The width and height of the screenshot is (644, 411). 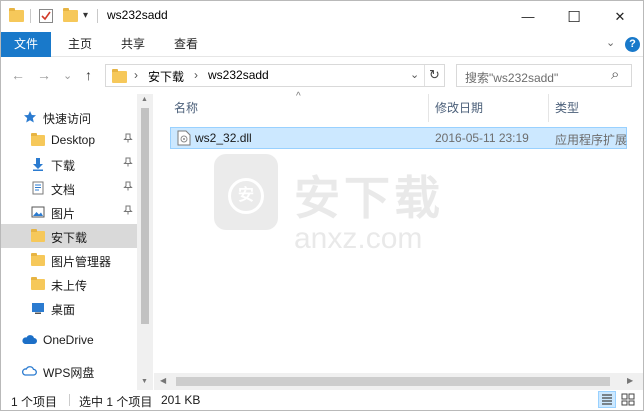 I want to click on sidebar-item-downloads: 下载, so click(x=69, y=164).